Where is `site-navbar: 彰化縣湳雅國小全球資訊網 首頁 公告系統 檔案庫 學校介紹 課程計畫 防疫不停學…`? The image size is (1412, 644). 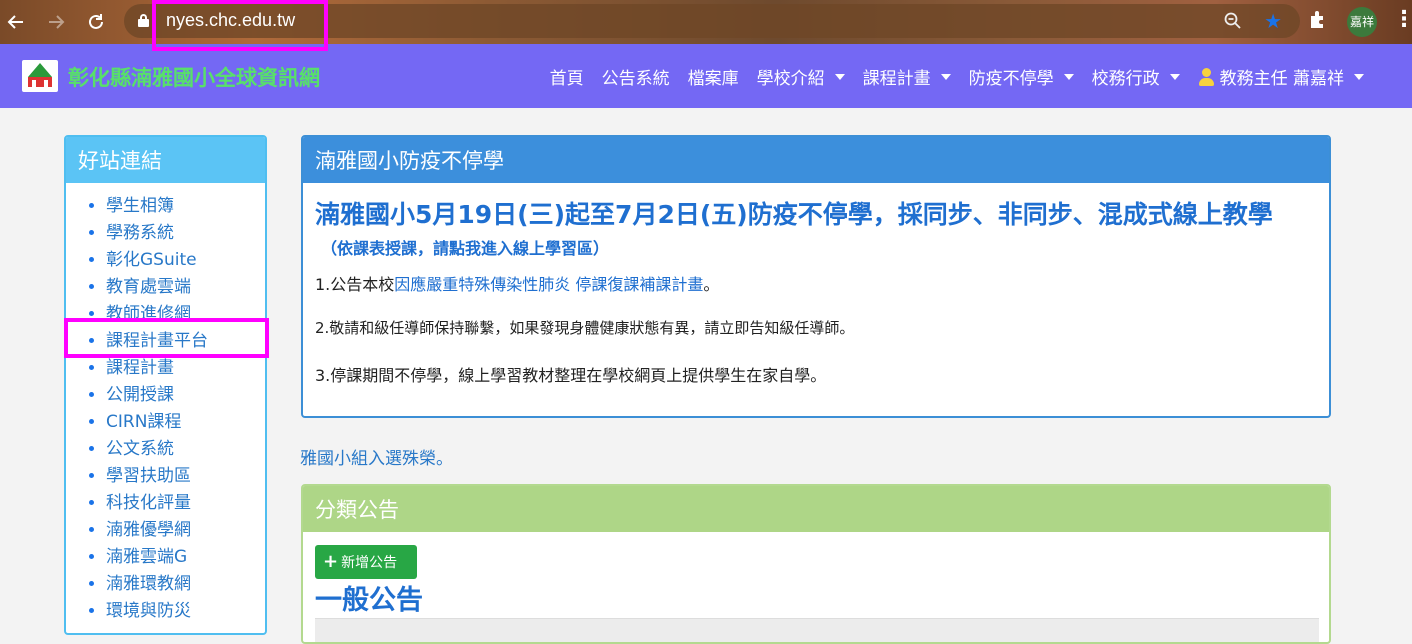 site-navbar: 彰化縣湳雅國小全球資訊網 首頁 公告系統 檔案庫 學校介紹 課程計畫 防疫不停學… is located at coordinates (706, 76).